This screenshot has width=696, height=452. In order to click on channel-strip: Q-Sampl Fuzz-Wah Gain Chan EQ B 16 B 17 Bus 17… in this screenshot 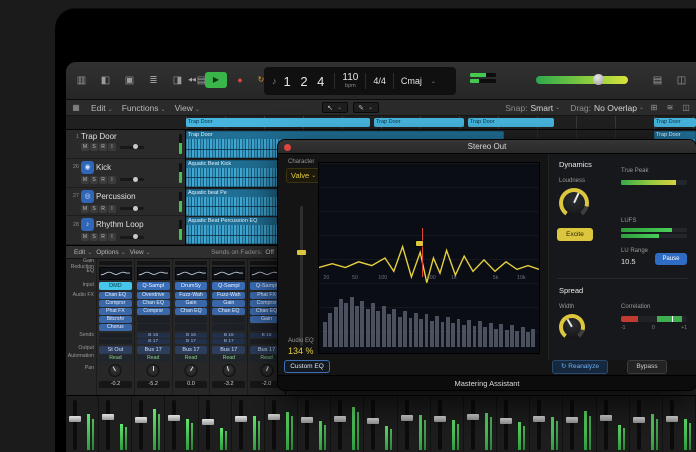, I will do `click(228, 327)`.